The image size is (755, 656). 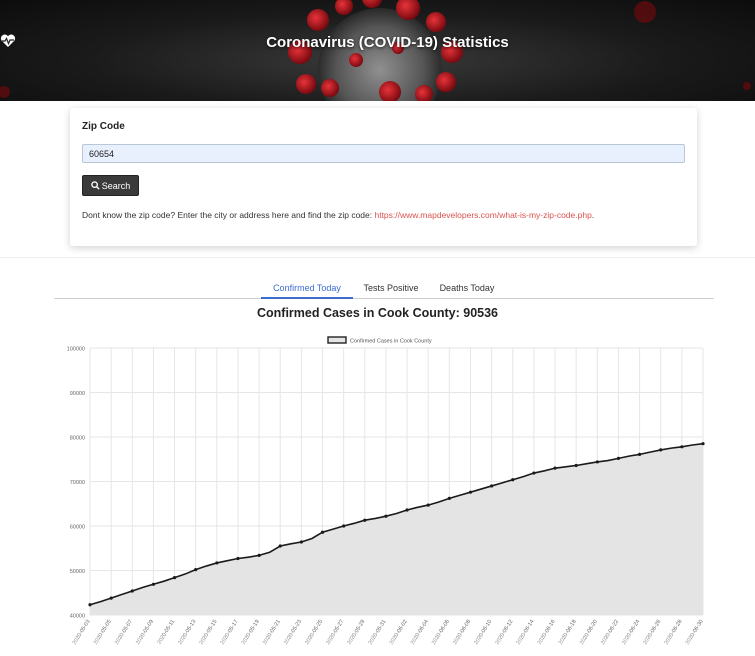 I want to click on x-tick-label: 2020-06-20, so click(x=589, y=632).